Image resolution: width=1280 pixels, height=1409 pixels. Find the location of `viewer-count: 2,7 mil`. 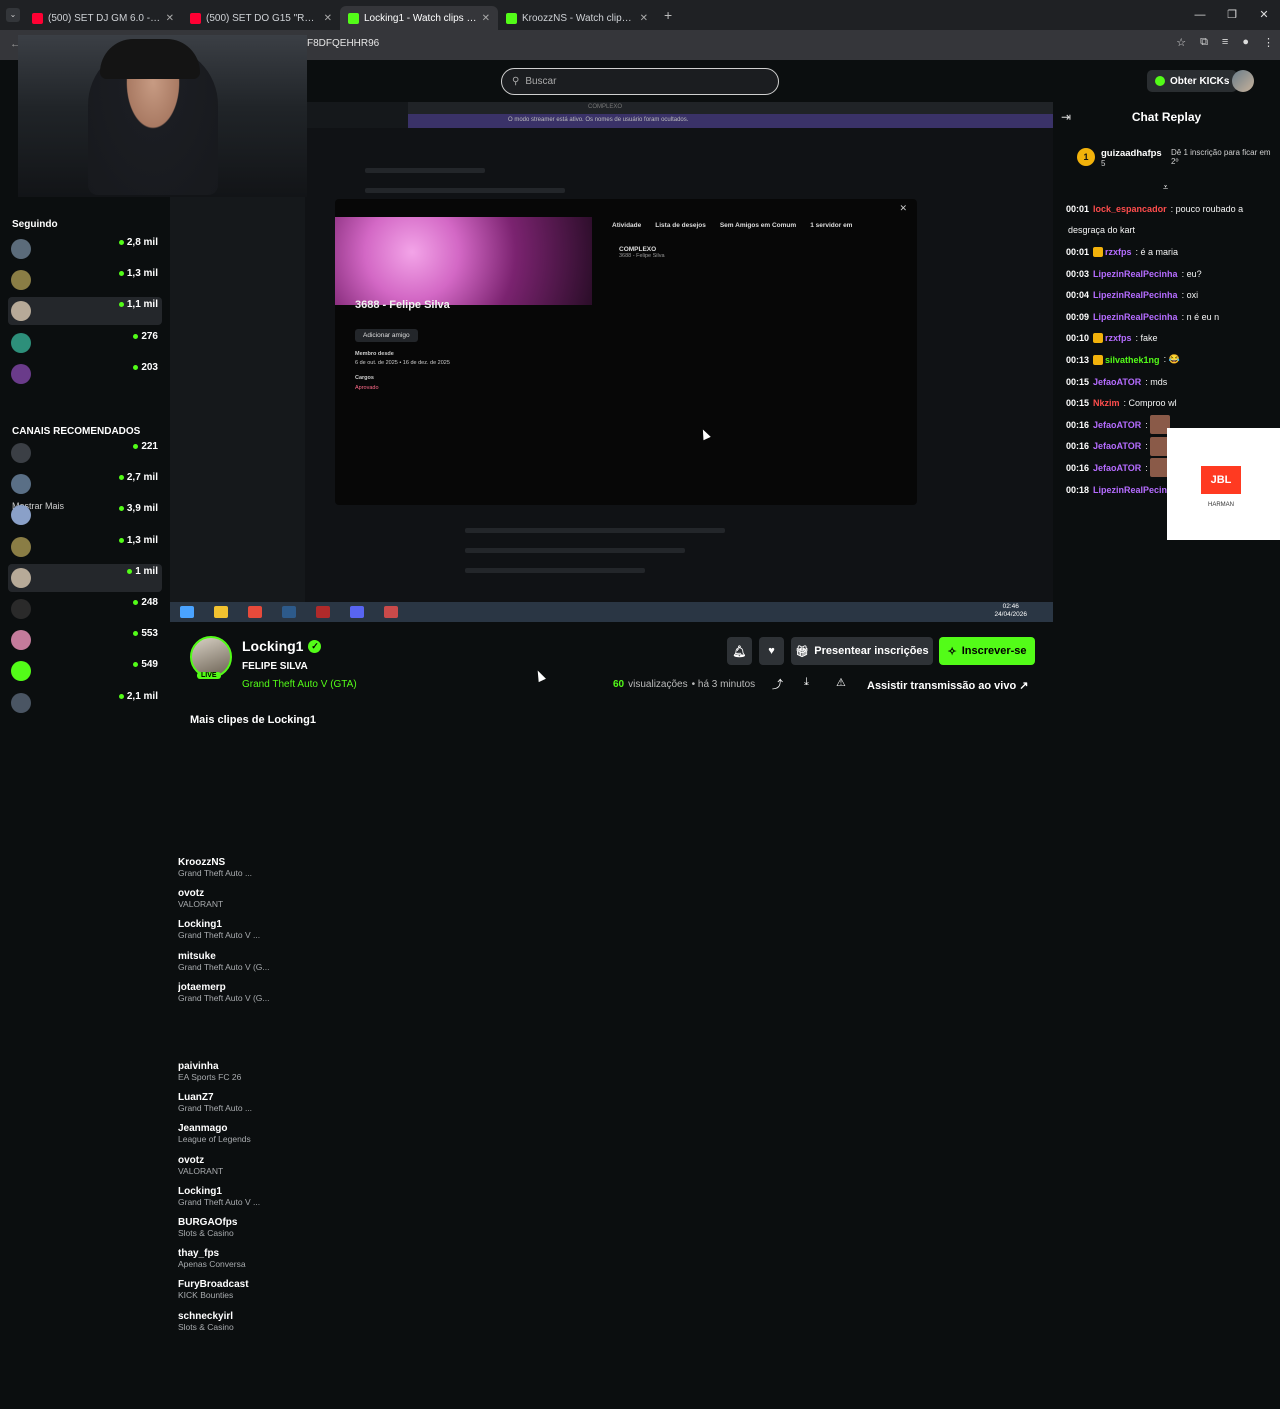

viewer-count: 2,7 mil is located at coordinates (138, 477).